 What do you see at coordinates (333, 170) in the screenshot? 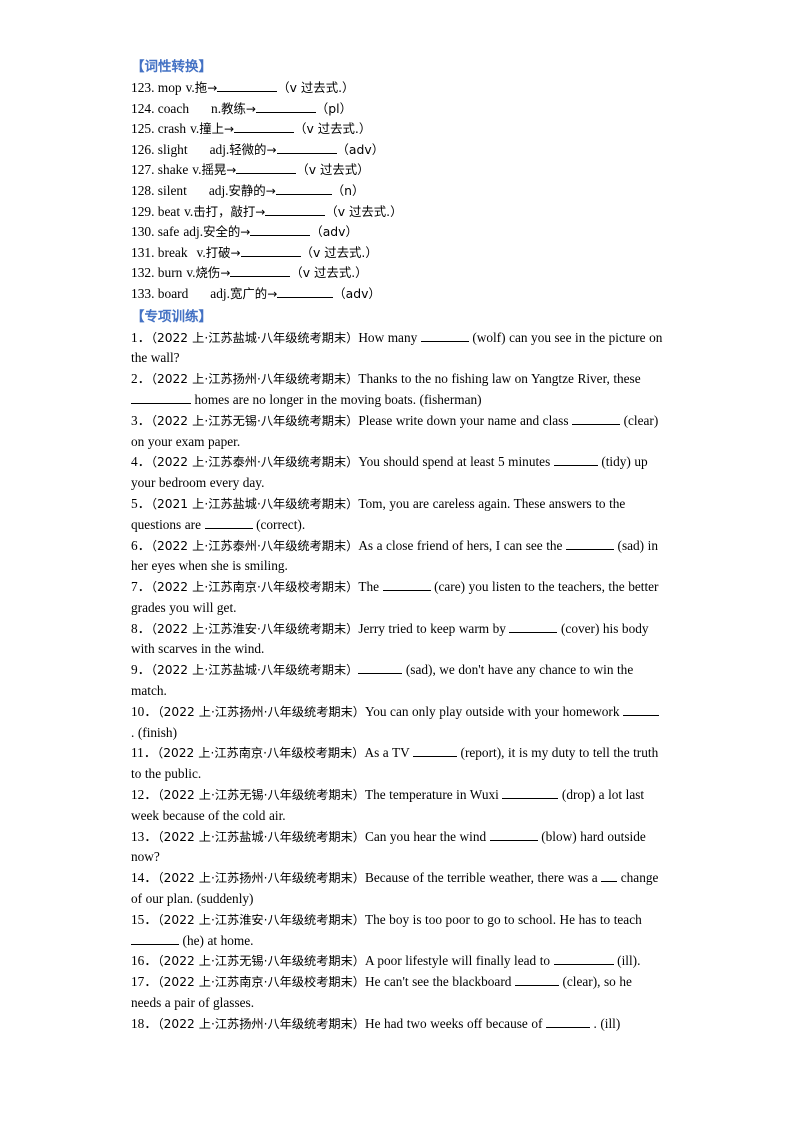
I see `form-hint: （v 过去式）` at bounding box center [333, 170].